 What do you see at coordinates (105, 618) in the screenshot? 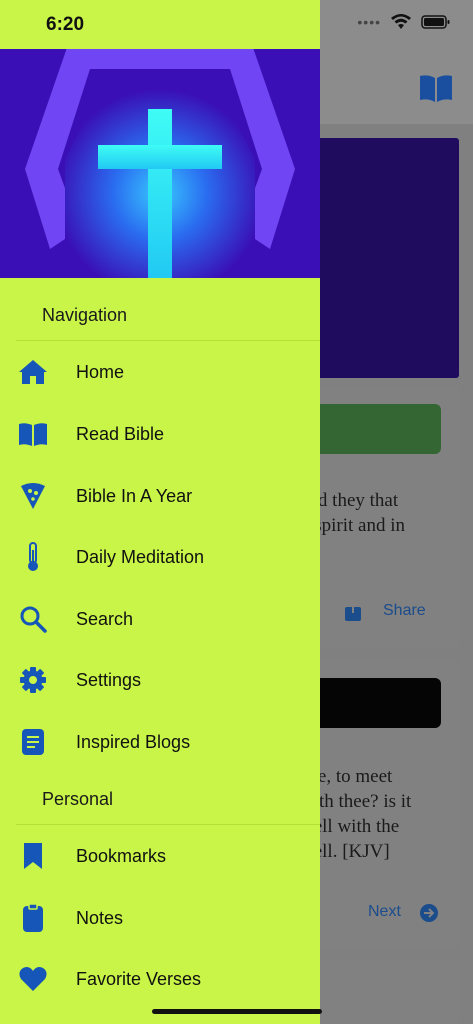
I see `nav-item-label: Search` at bounding box center [105, 618].